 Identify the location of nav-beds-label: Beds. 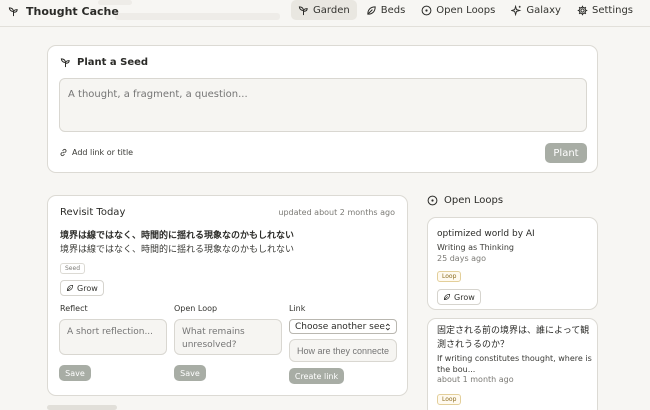
(393, 10).